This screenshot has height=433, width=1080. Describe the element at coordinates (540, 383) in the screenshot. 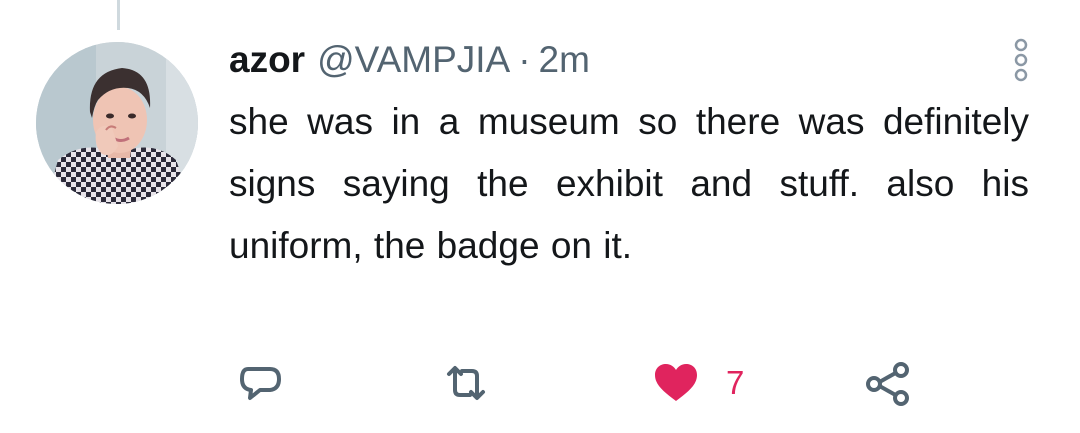

I see `tweet-actions-bar: 7` at that location.